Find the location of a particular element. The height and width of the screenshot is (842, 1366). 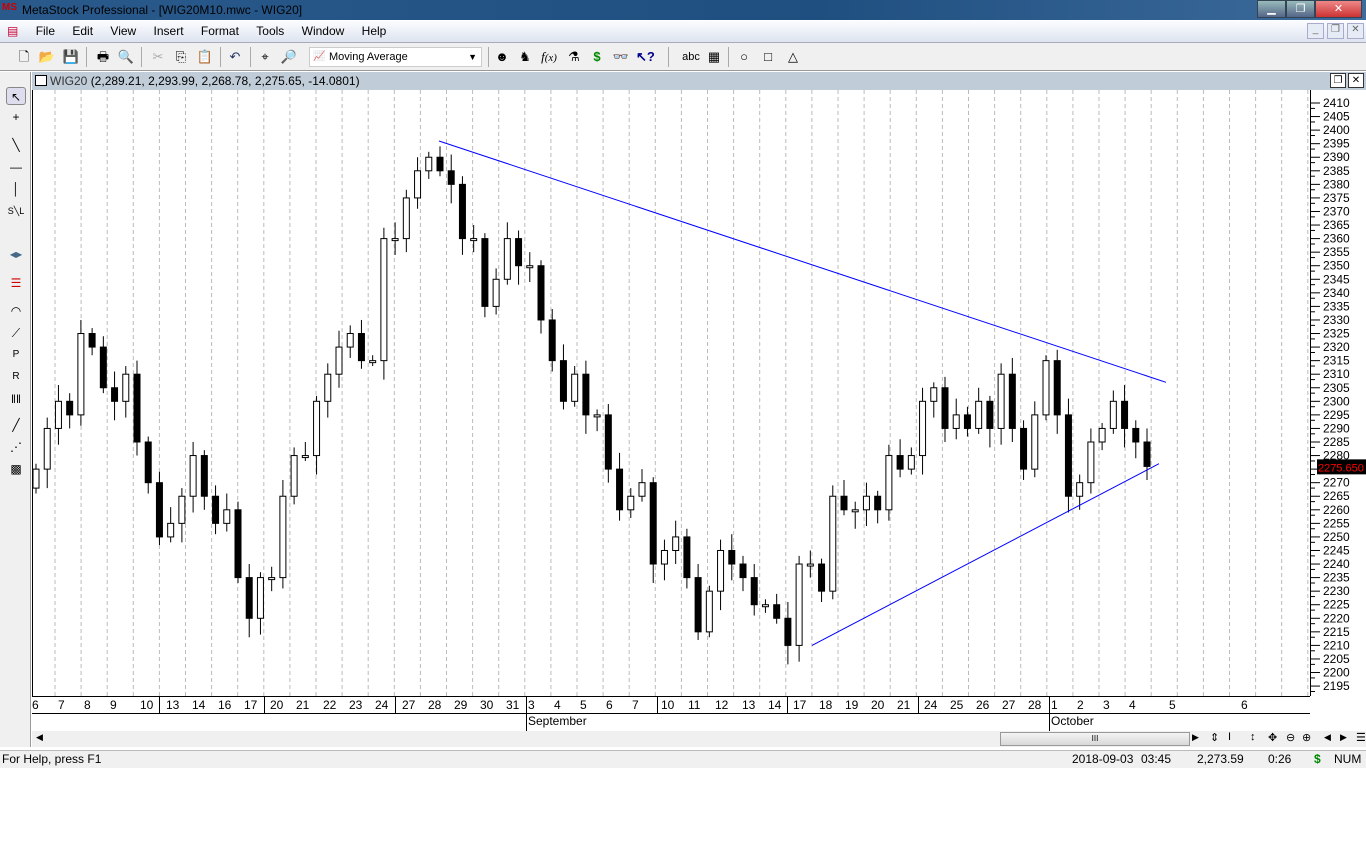

zoom-icon: 🔎 is located at coordinates (289, 57).